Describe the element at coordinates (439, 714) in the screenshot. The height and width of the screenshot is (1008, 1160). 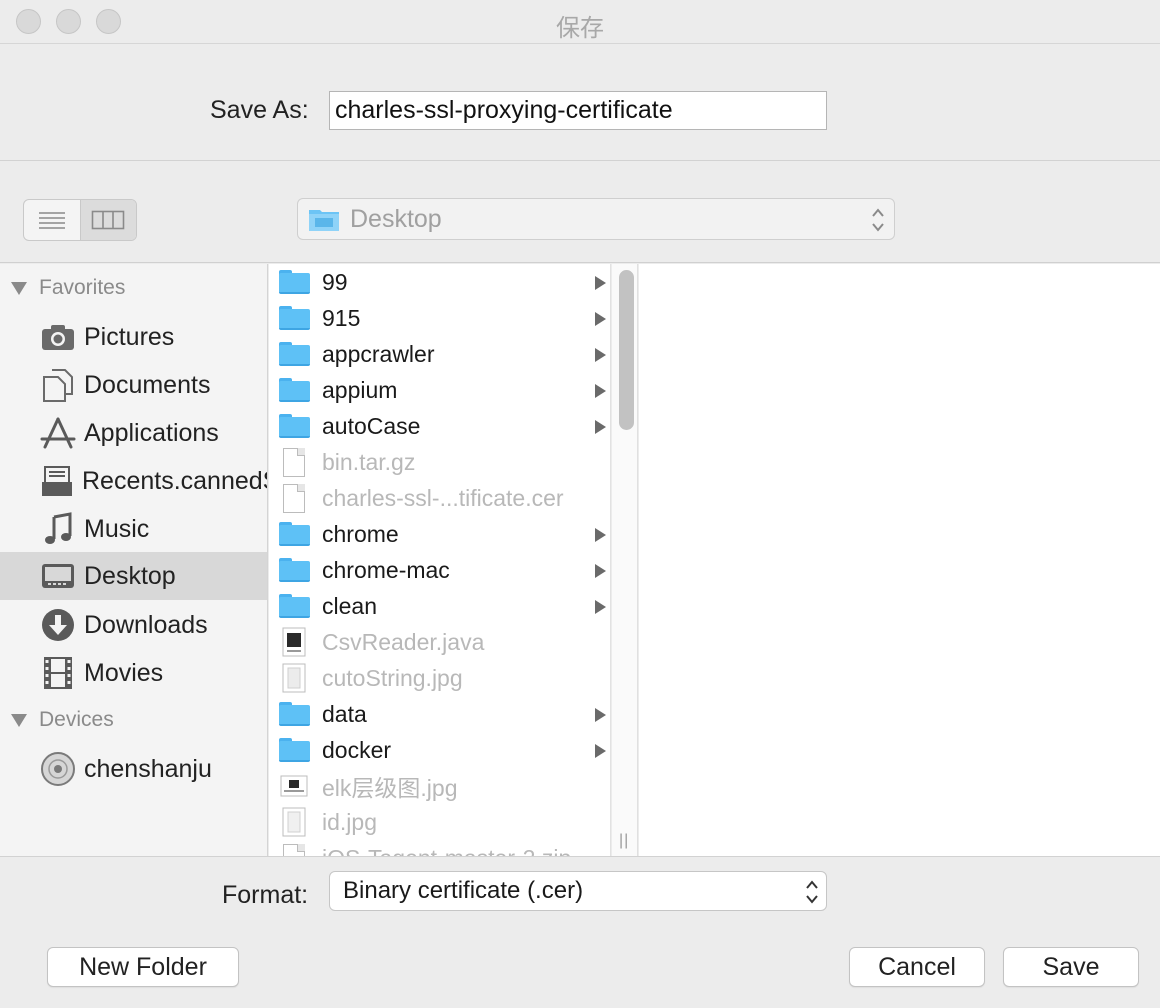
I see `list-item-folder: data` at that location.